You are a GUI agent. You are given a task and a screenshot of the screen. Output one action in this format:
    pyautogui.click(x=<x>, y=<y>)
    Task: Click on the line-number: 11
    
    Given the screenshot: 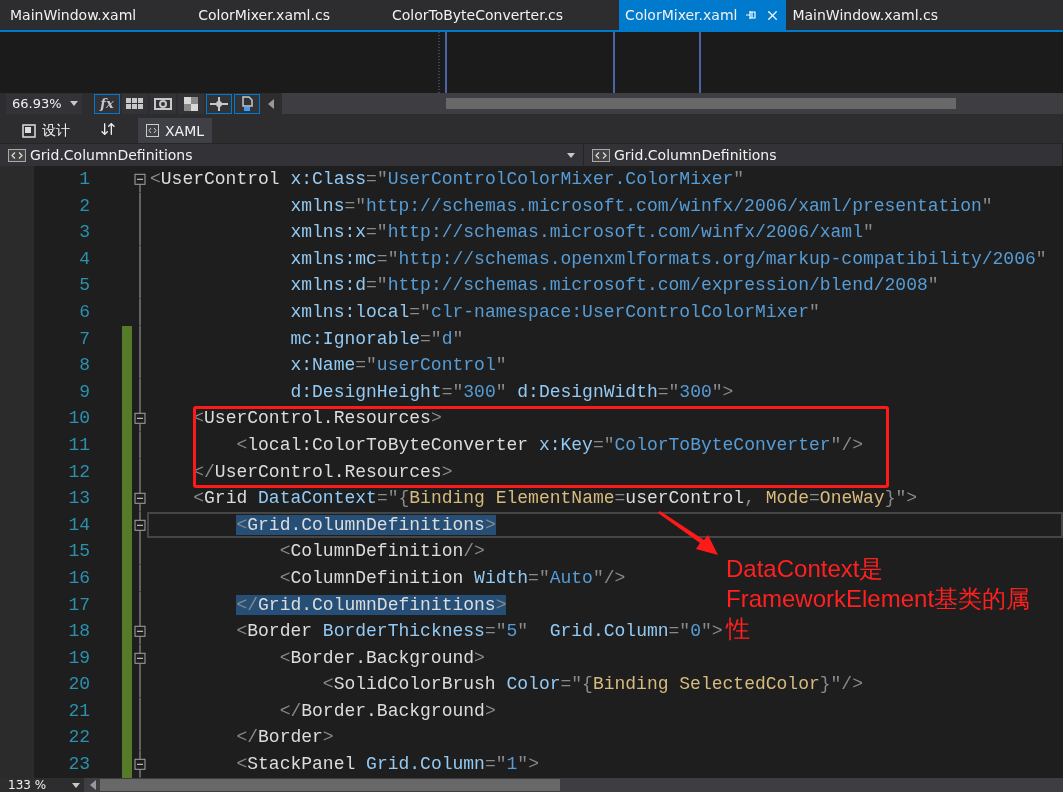 What is the action you would take?
    pyautogui.click(x=78, y=445)
    